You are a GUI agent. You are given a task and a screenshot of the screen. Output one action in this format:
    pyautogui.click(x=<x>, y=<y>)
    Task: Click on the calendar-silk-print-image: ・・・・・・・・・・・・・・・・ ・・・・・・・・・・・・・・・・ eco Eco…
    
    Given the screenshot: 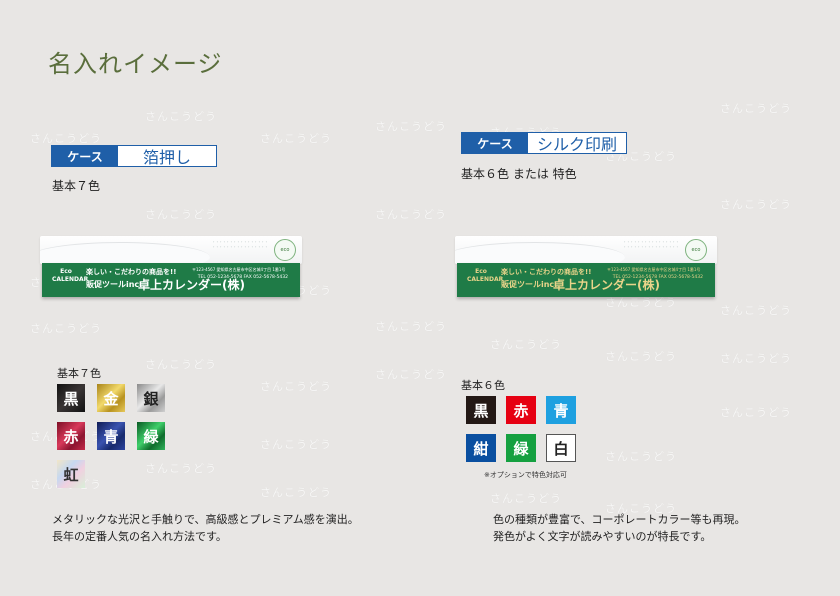 What is the action you would take?
    pyautogui.click(x=586, y=267)
    